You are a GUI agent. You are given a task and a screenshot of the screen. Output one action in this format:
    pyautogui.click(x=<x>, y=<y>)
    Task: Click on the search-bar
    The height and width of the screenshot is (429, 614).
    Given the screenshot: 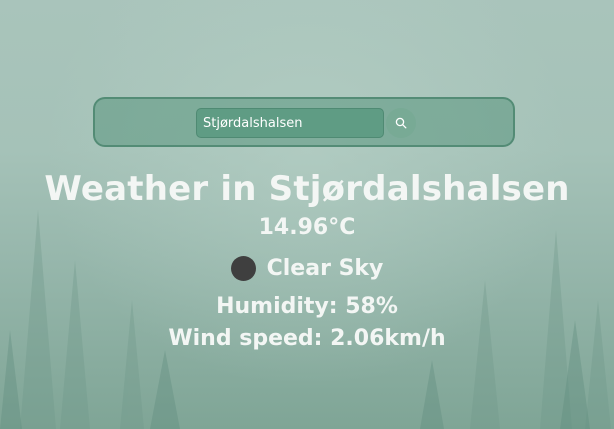 What is the action you would take?
    pyautogui.click(x=304, y=122)
    